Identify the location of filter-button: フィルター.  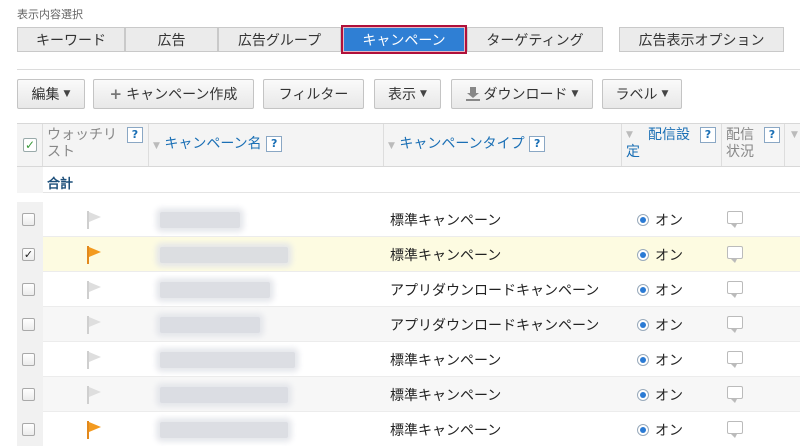
(313, 94).